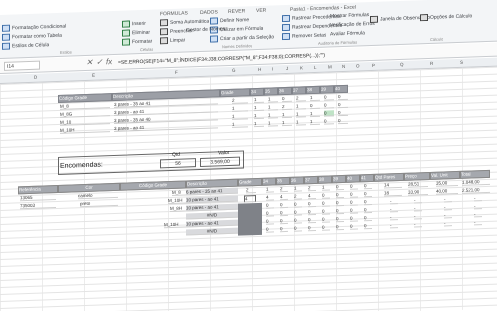 The image size is (497, 311). I want to click on column-header: J, so click(287, 68).